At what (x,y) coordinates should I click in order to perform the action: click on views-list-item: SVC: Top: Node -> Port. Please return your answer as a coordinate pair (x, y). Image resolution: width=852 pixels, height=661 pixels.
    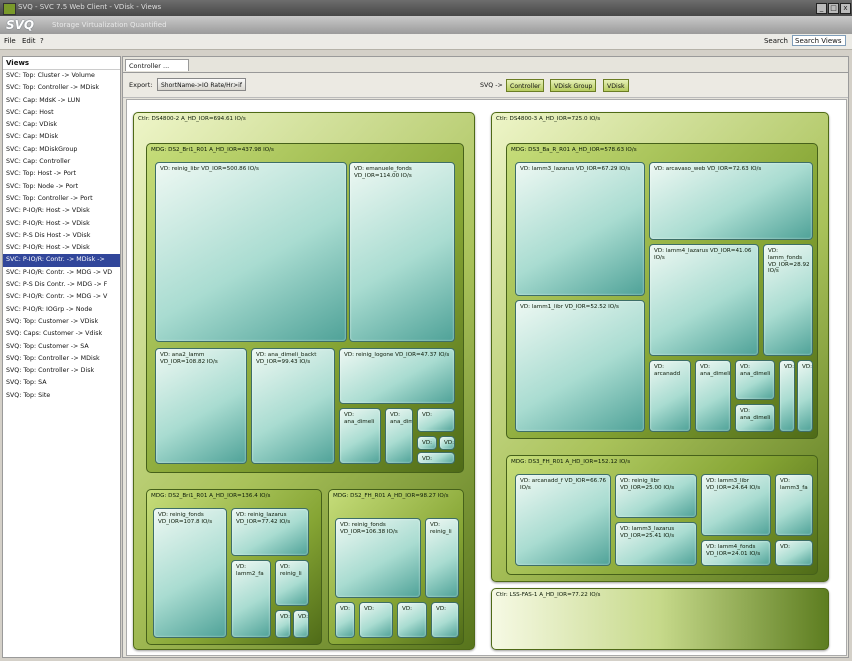
    Looking at the image, I should click on (61, 187).